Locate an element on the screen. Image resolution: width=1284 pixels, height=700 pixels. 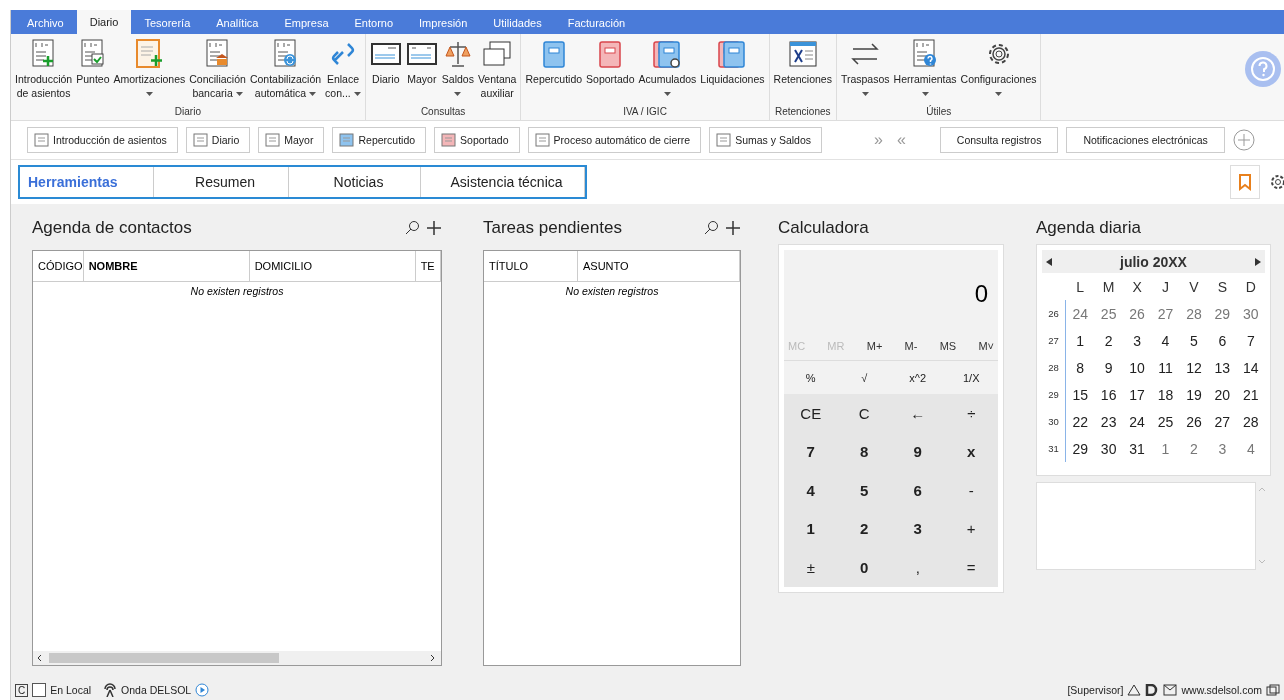
horizontal-scrollbar is located at coordinates (237, 658).